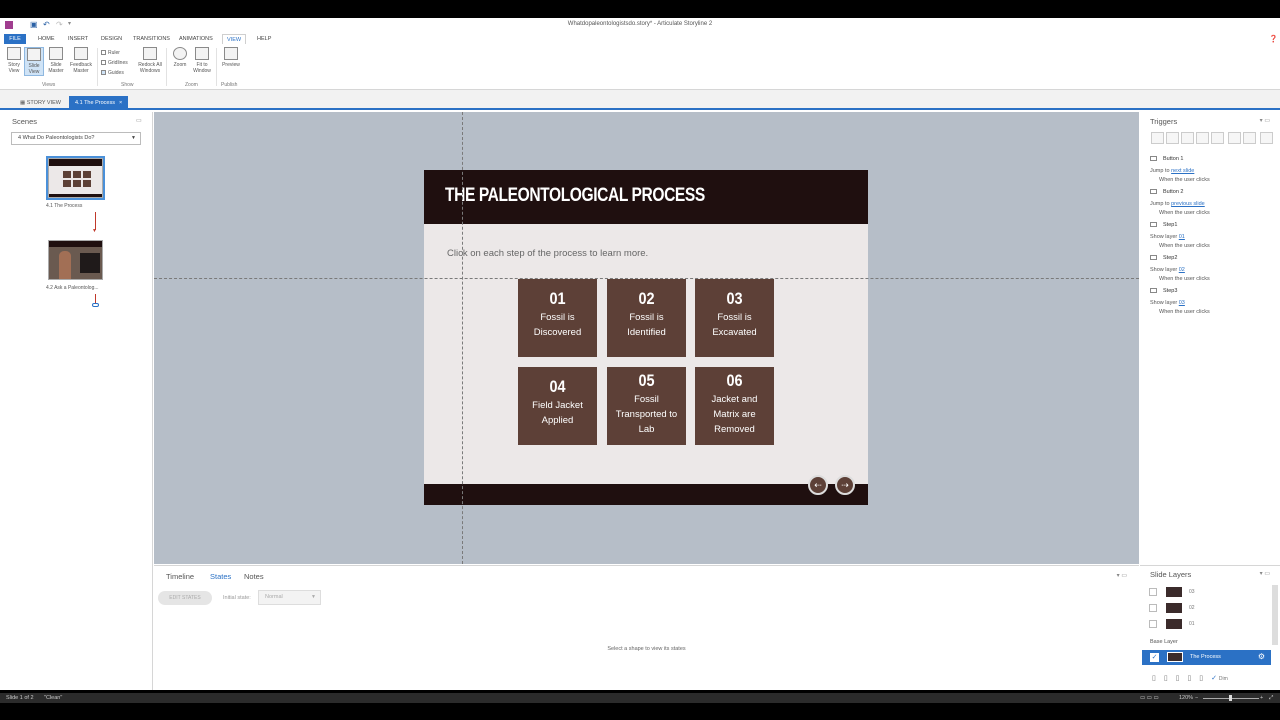 The height and width of the screenshot is (720, 1280). Describe the element at coordinates (114, 63) in the screenshot. I see `gridlines-checkbox: Gridlines` at that location.